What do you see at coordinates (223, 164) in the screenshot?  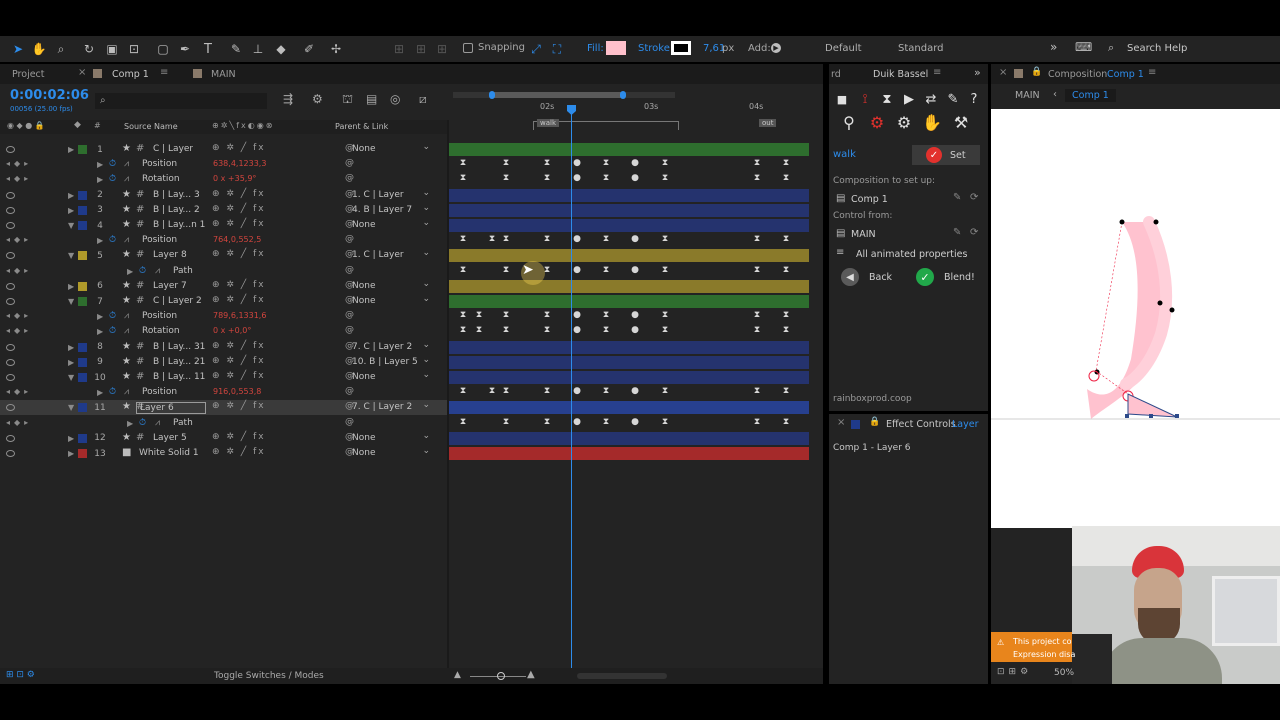 I see `property-row: ◂◆▸ ▶ ⏱ ⩘ Position 638,4,1233,3 @` at bounding box center [223, 164].